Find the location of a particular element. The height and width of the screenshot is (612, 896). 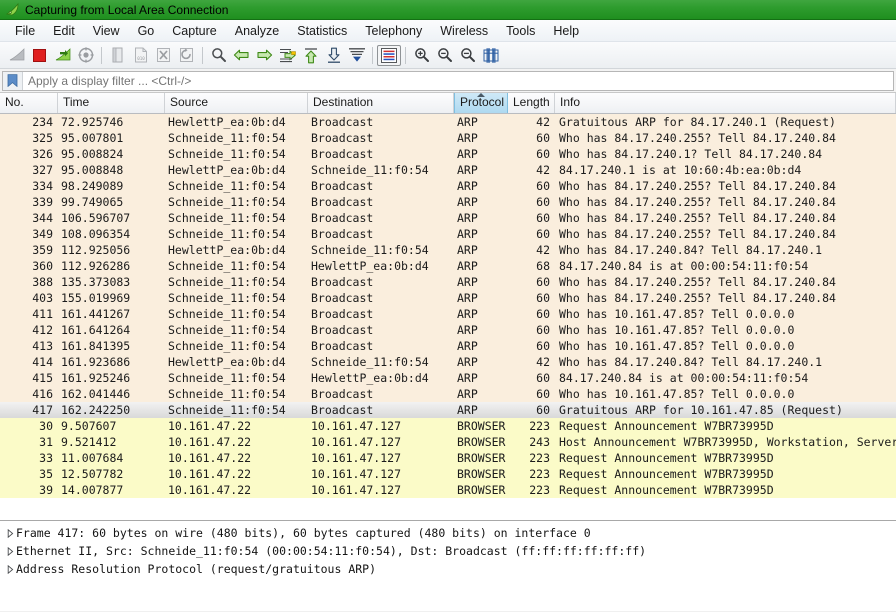

packet-cell-length: 68 is located at coordinates (543, 266).